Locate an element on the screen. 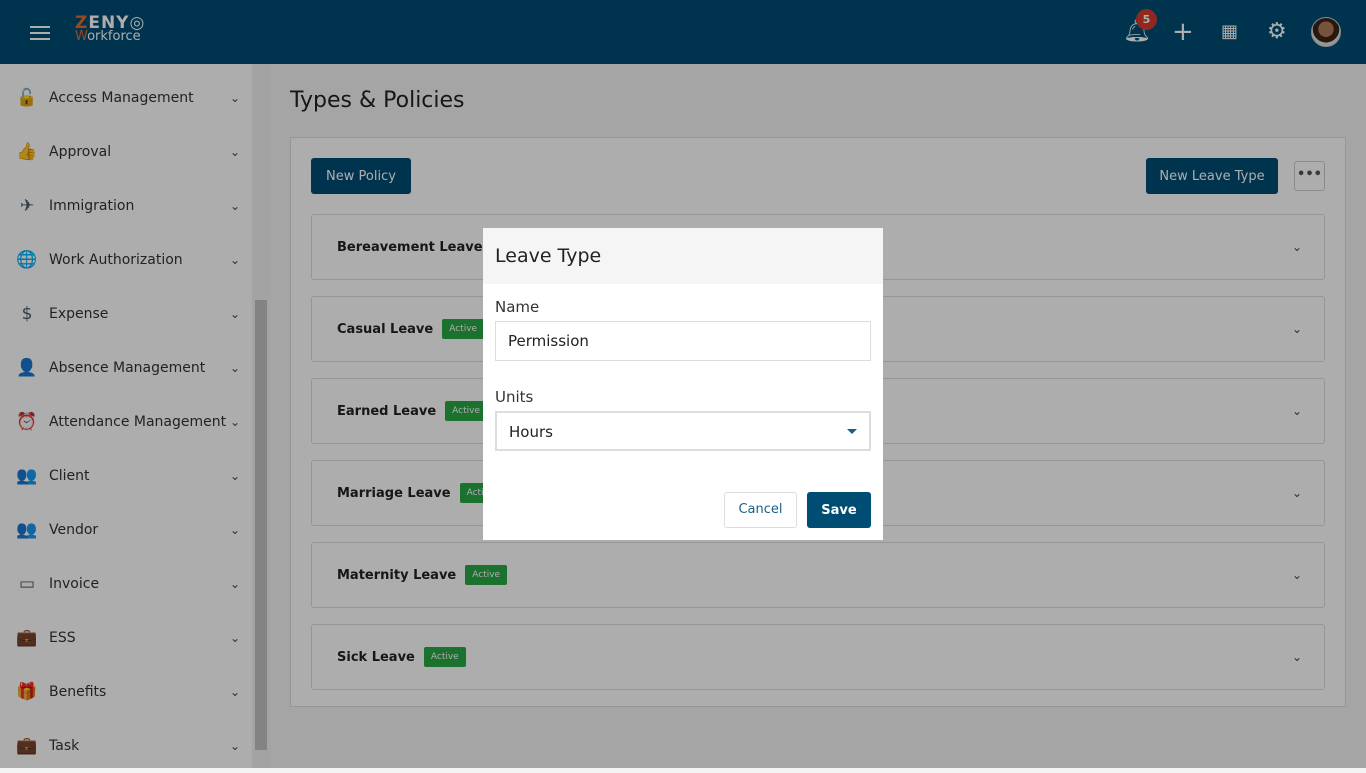 This screenshot has width=1366, height=773. units-select: Hours is located at coordinates (683, 431).